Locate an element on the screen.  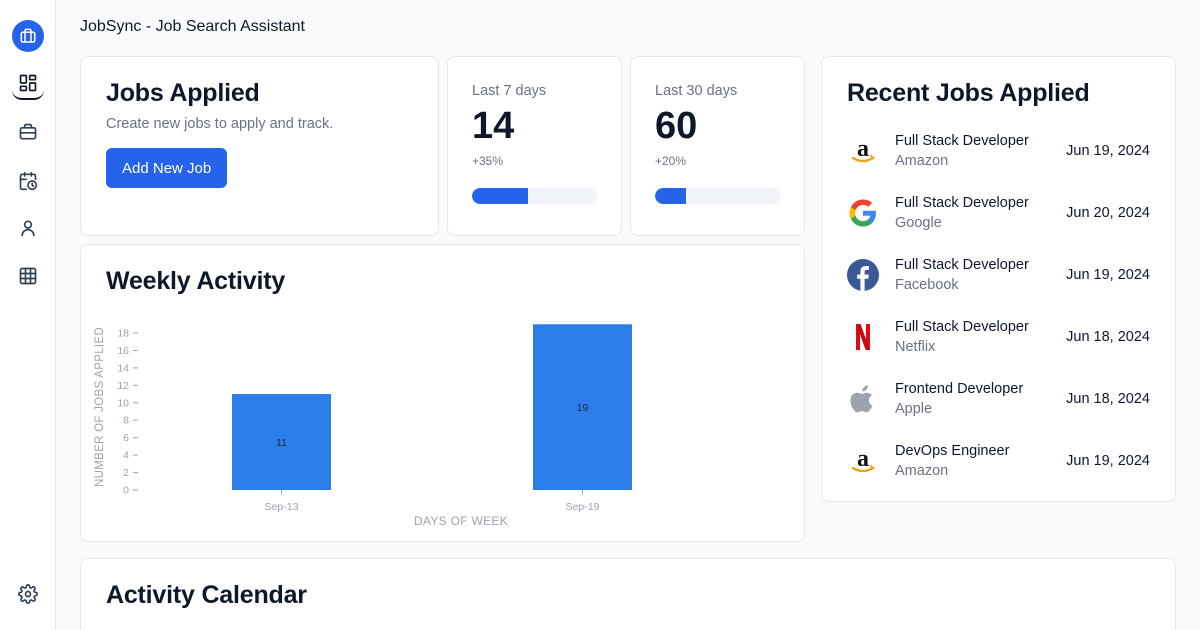
activity-calendar-card: Activity Calendar is located at coordinates (628, 594).